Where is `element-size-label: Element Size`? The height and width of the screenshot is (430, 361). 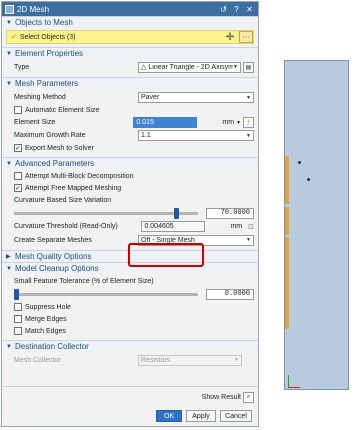 element-size-label: Element Size is located at coordinates (35, 122).